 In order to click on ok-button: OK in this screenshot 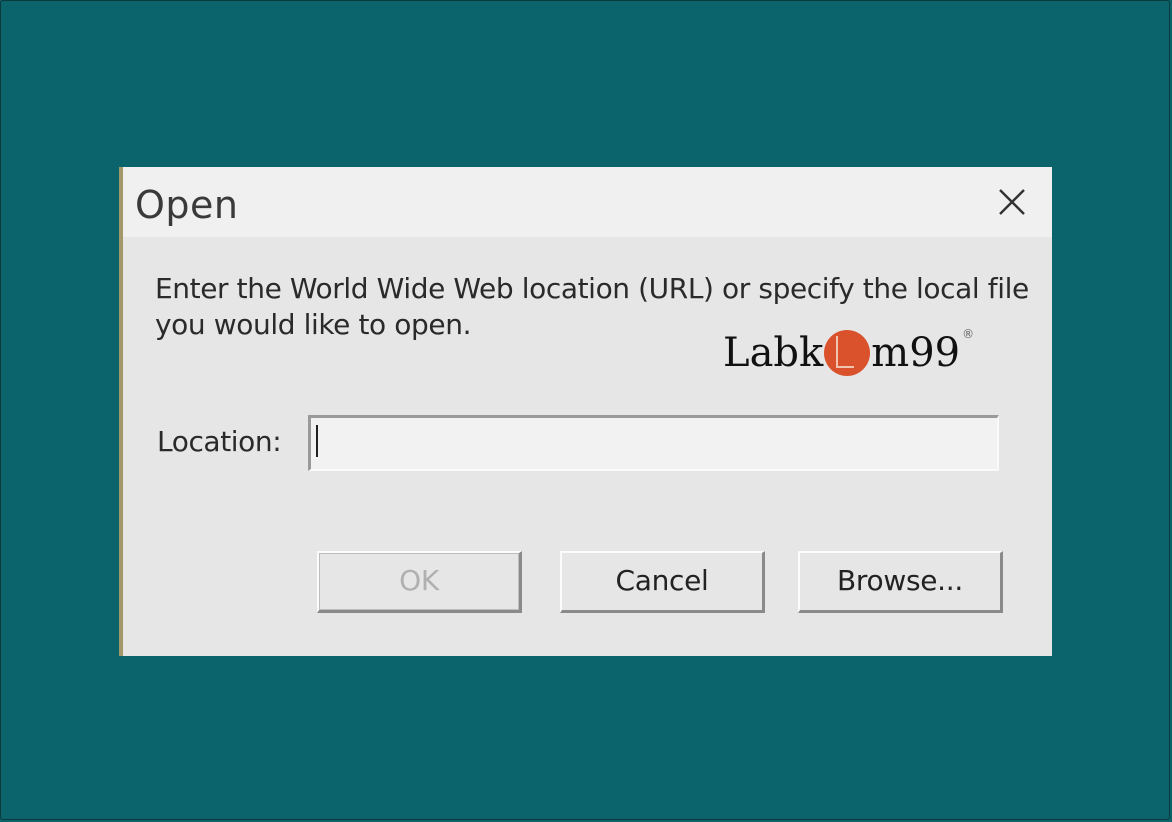, I will do `click(419, 582)`.